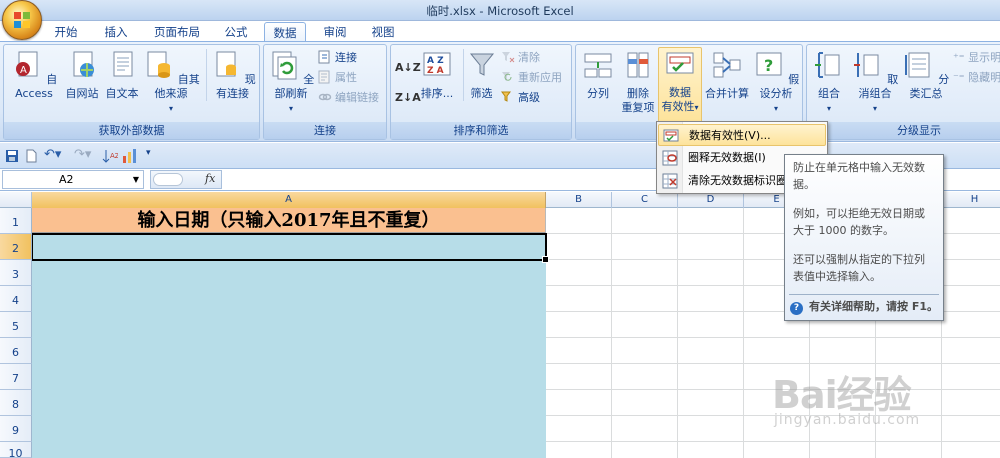 This screenshot has height=458, width=1000. I want to click on tab-insert: 插入, so click(116, 32).